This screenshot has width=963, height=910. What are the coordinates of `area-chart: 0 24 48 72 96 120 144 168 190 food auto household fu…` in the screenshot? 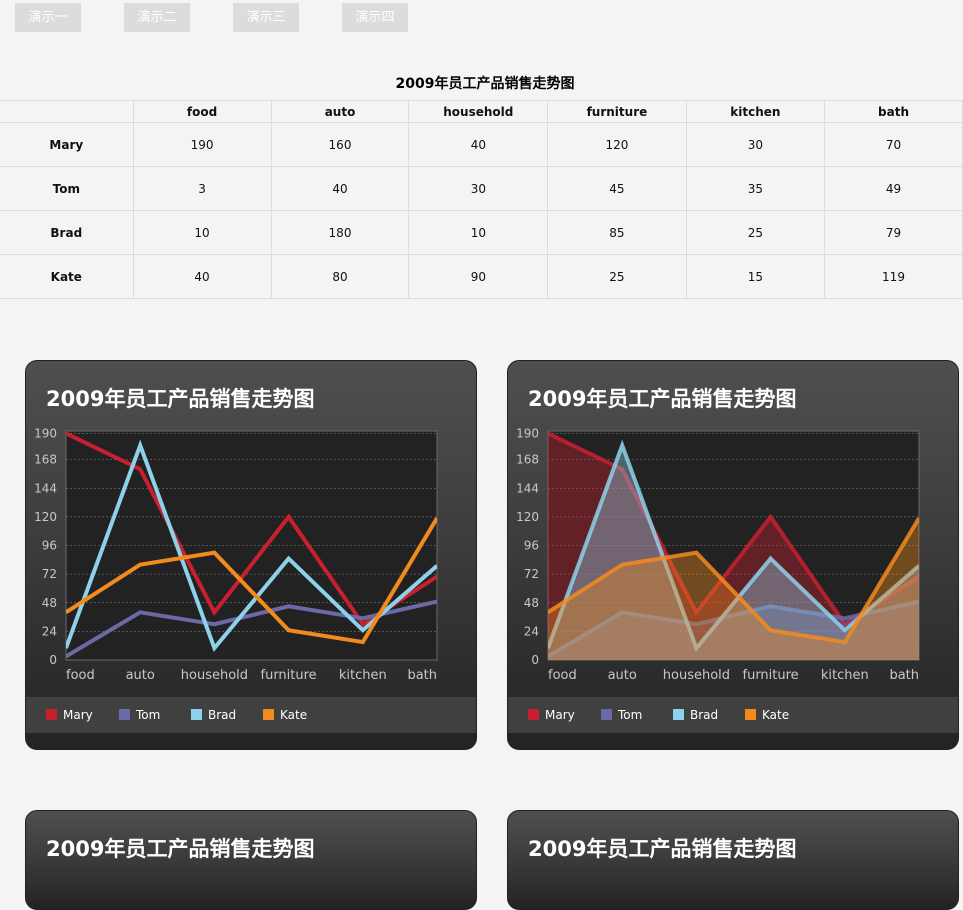 It's located at (718, 554).